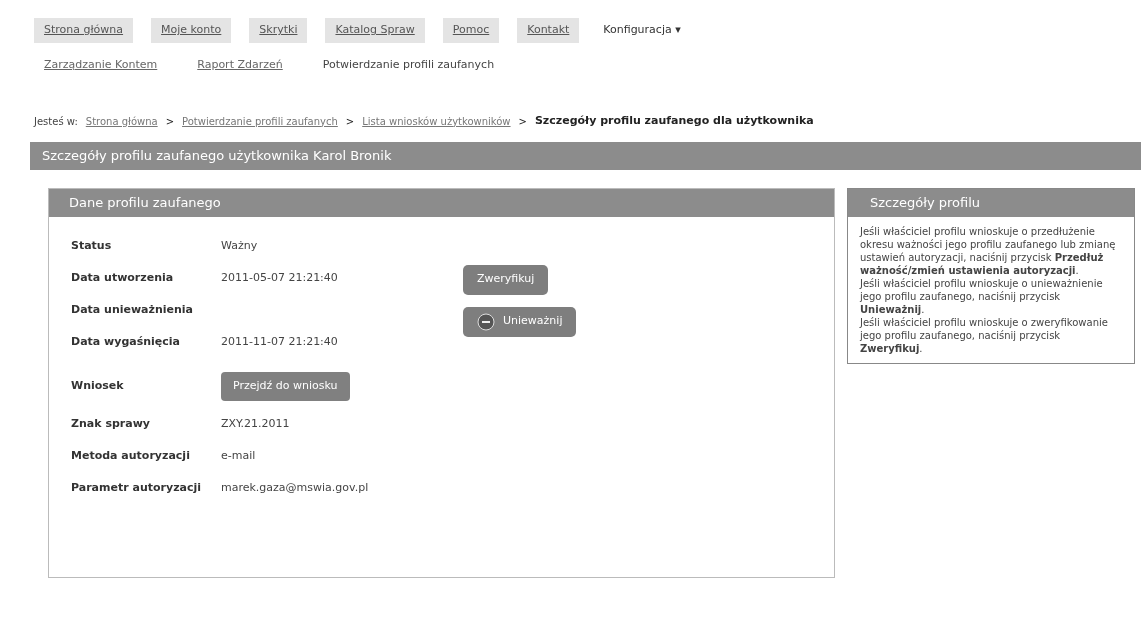 This screenshot has width=1141, height=621. Describe the element at coordinates (191, 30) in the screenshot. I see `nav-tab: Moje konto` at that location.